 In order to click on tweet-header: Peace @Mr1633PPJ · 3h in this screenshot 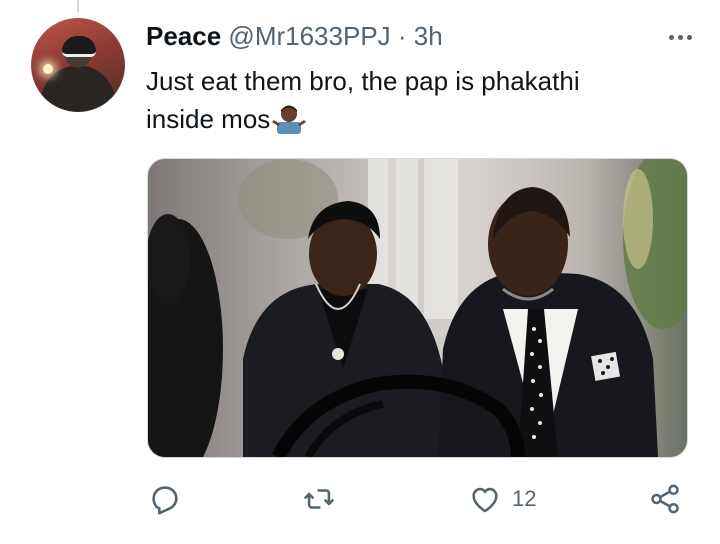, I will do `click(294, 36)`.